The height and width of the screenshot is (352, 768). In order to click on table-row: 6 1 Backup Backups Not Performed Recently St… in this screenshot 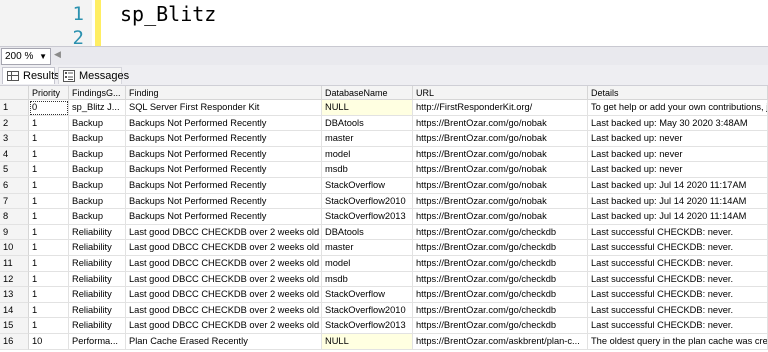, I will do `click(384, 186)`.